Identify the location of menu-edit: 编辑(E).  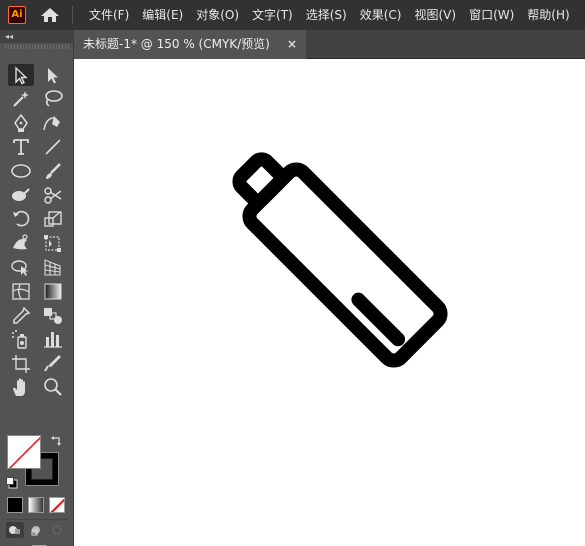
(162, 15).